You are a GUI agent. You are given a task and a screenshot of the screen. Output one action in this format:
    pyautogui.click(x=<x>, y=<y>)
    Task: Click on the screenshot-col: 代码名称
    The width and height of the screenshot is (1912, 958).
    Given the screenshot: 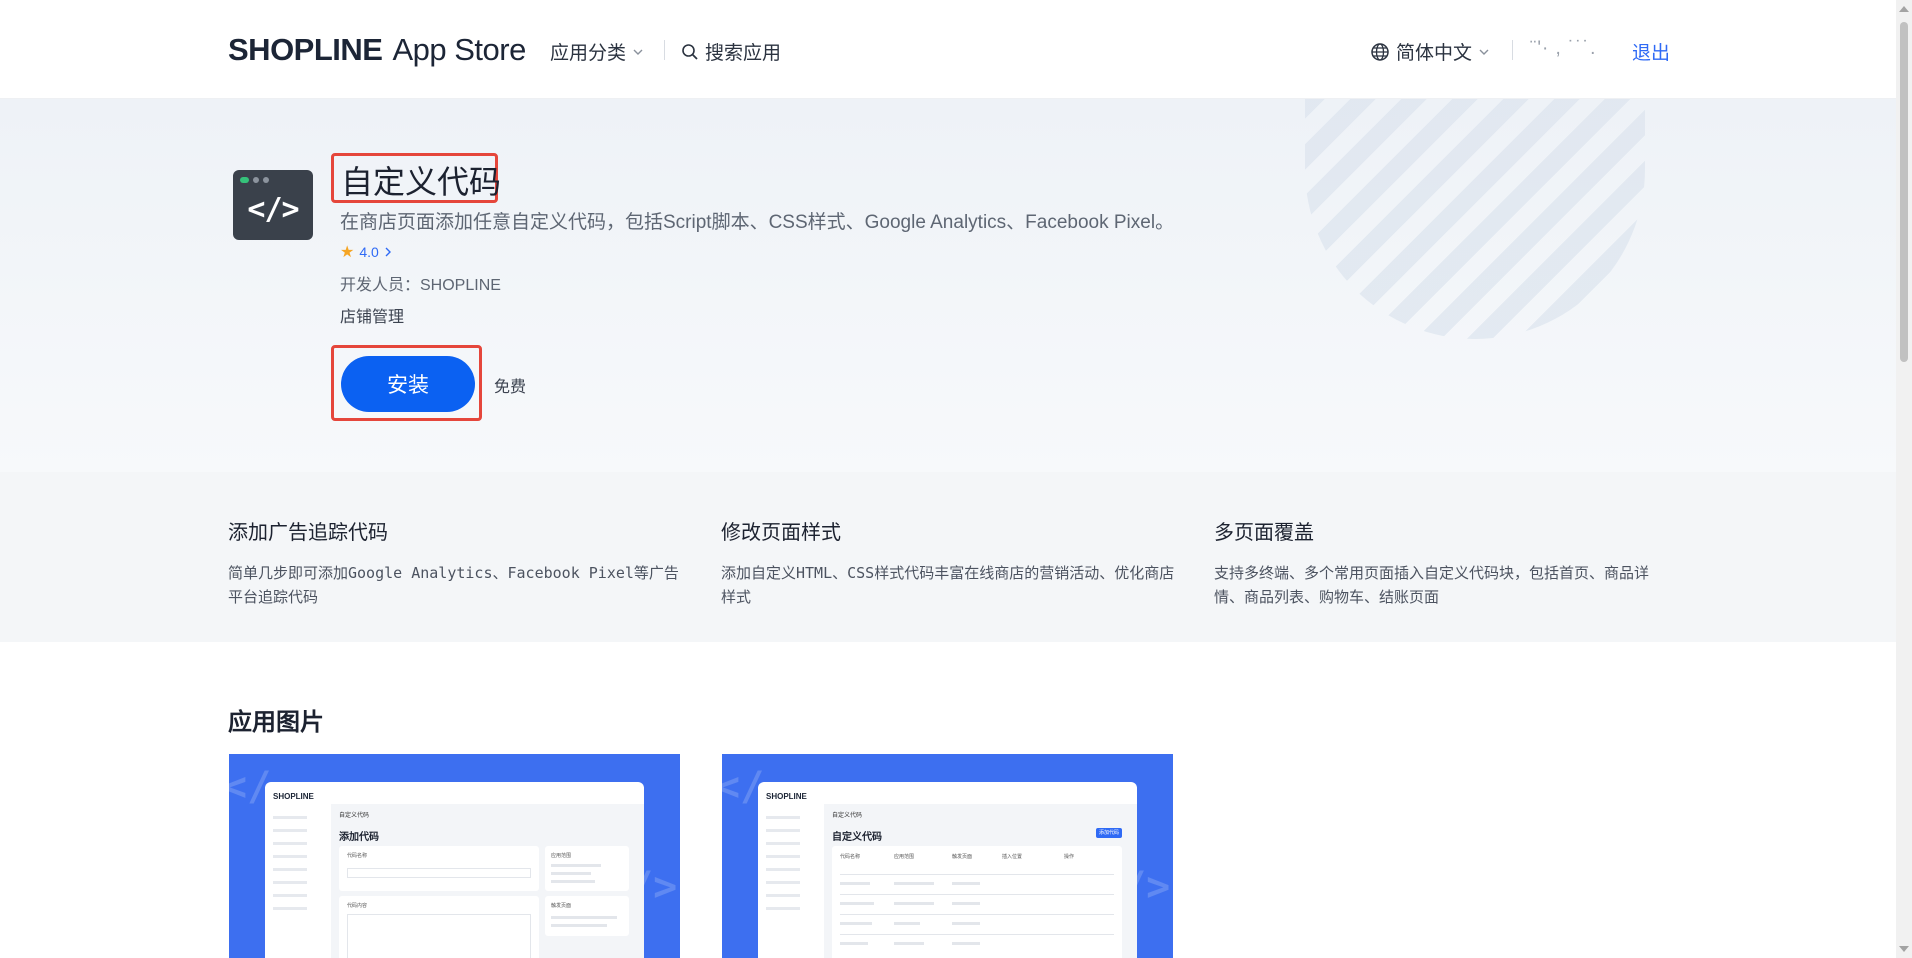 What is the action you would take?
    pyautogui.click(x=850, y=857)
    